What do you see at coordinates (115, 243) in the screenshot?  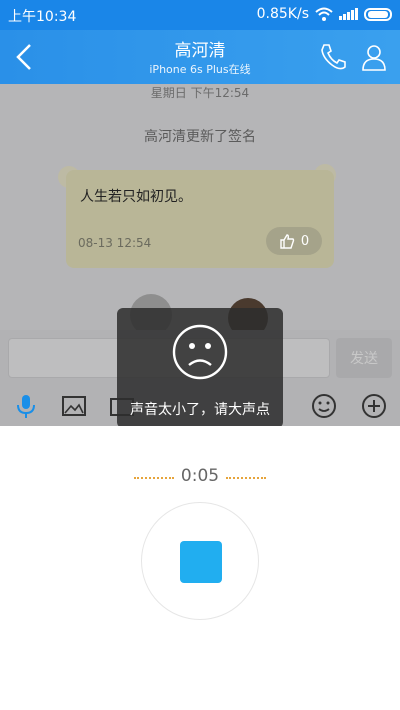 I see `signature-time: 08-13 12:54` at bounding box center [115, 243].